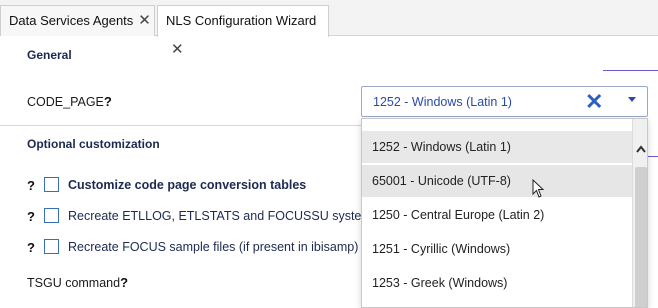 The height and width of the screenshot is (308, 658). What do you see at coordinates (49, 55) in the screenshot?
I see `section-general: General` at bounding box center [49, 55].